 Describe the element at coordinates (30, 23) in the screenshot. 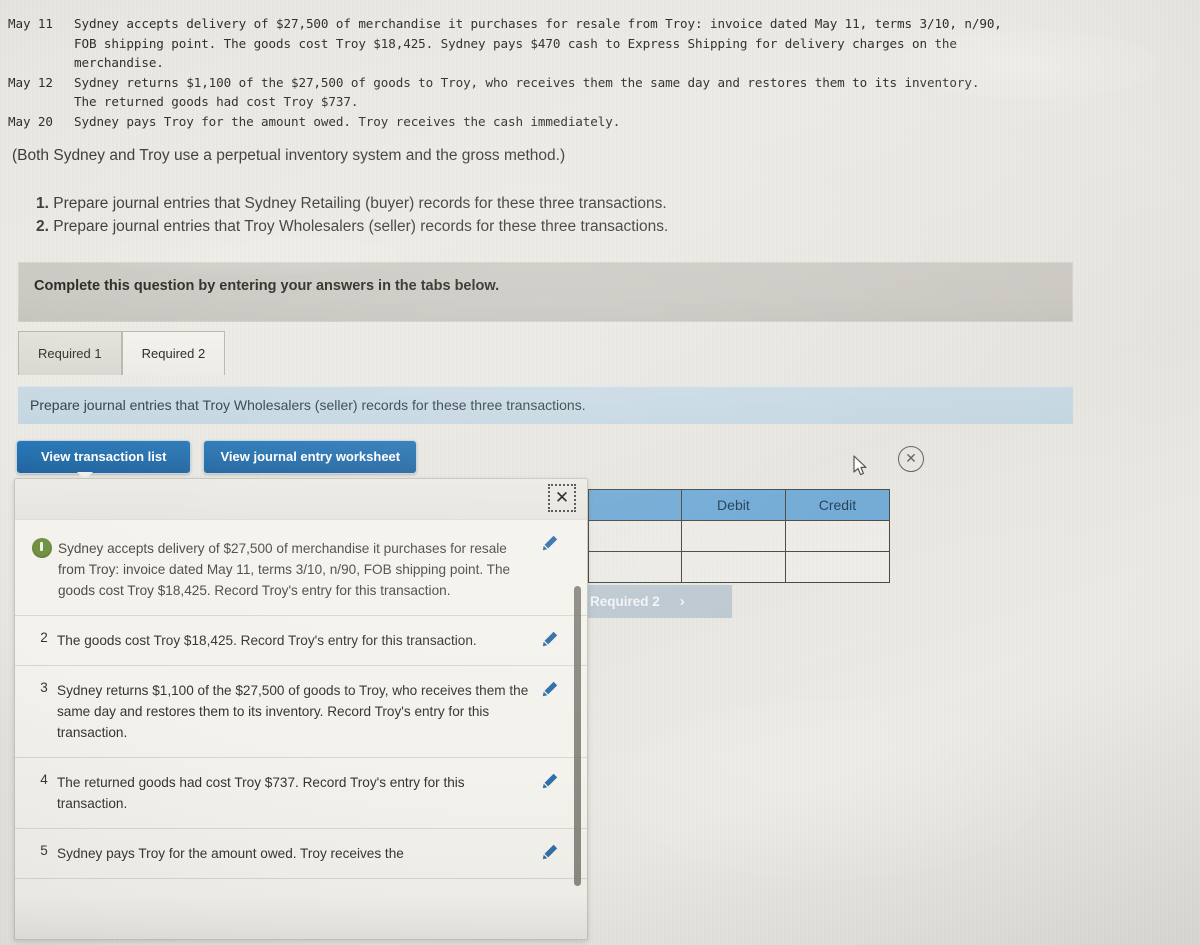

I see `narrative-date: May 11` at that location.